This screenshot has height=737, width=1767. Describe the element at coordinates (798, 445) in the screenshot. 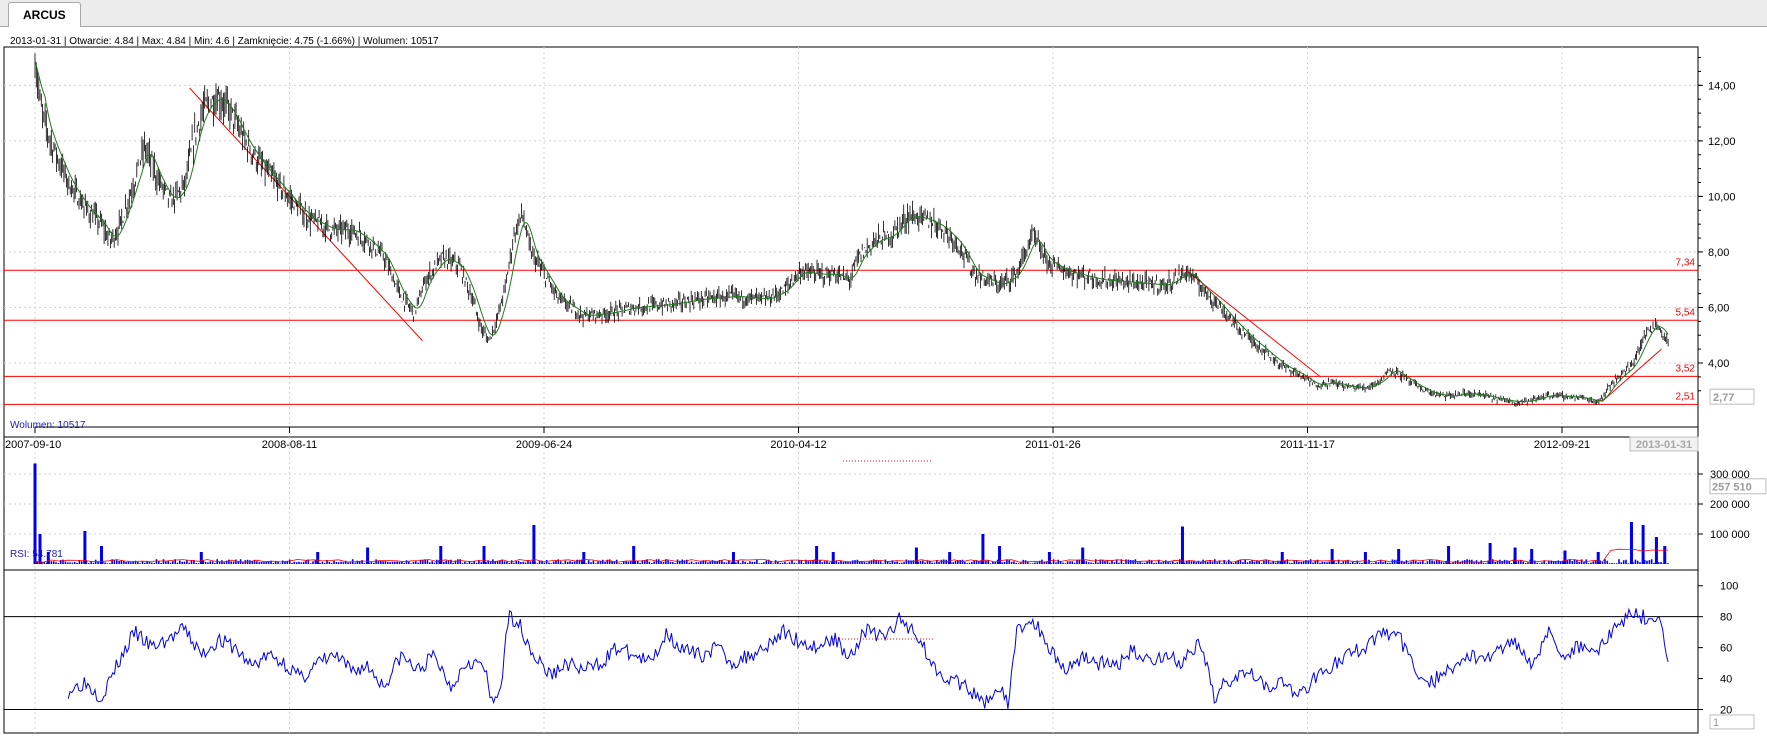

I see `x-tick-label: 2010-04-12` at that location.